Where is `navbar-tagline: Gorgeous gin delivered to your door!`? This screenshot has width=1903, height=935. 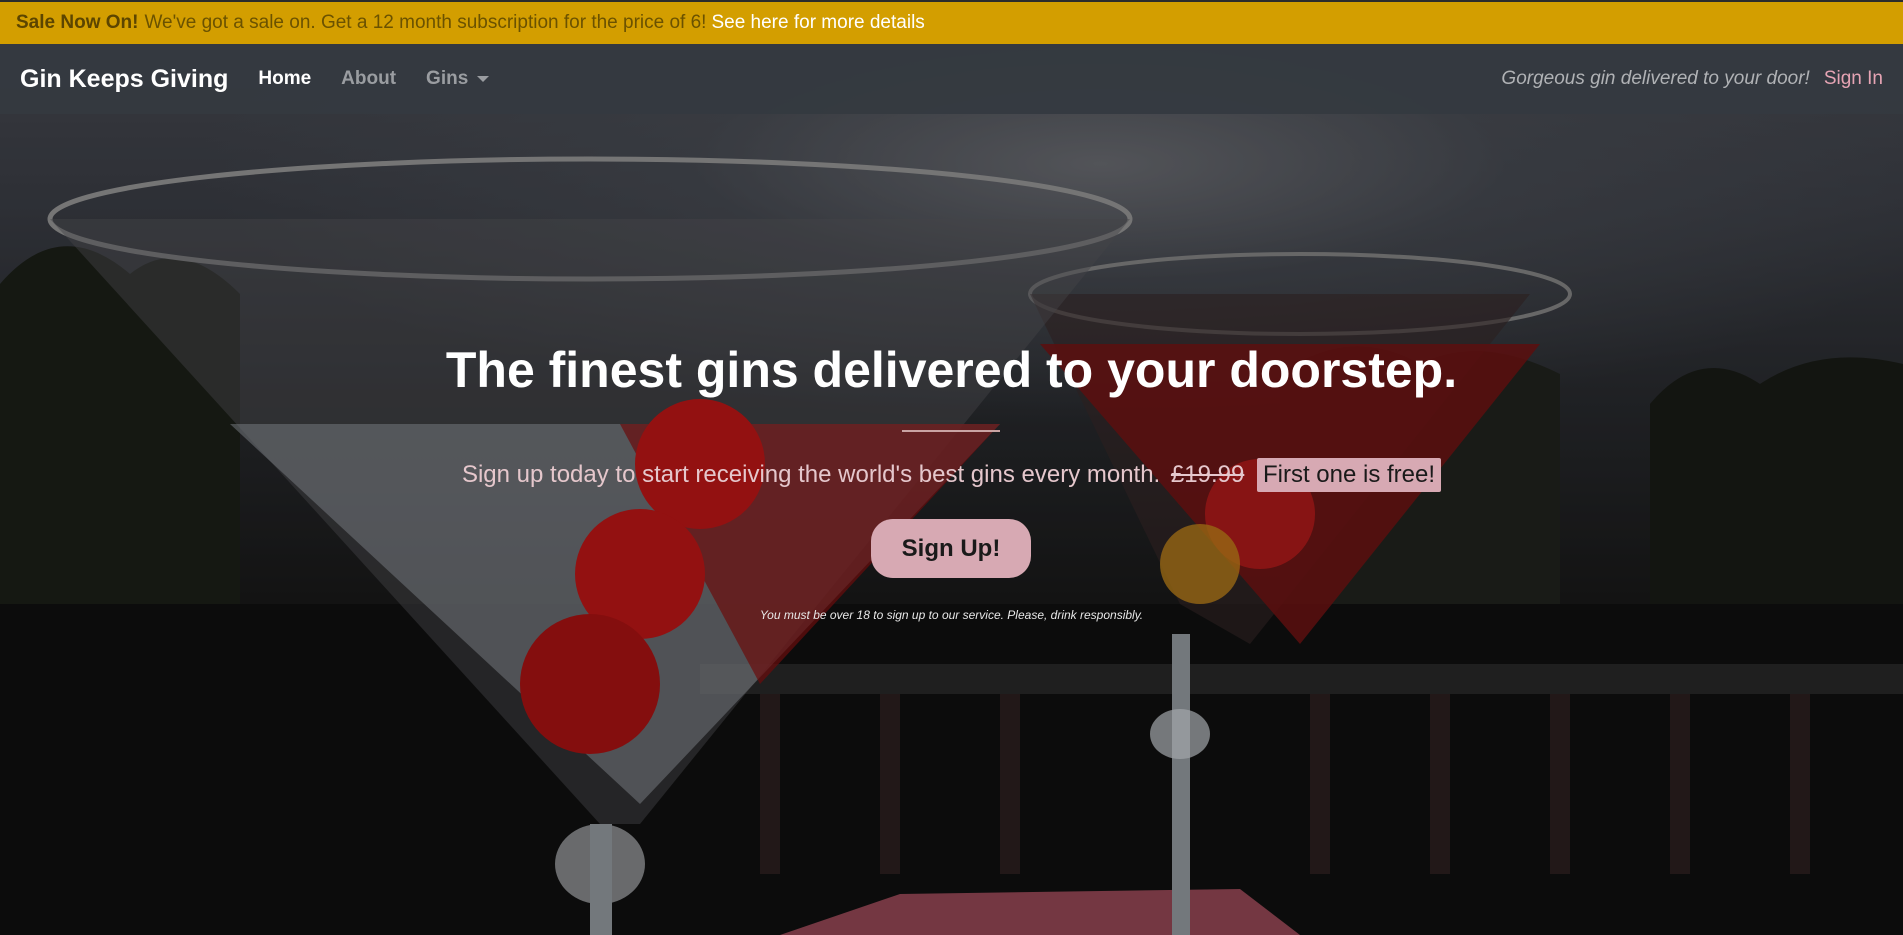 navbar-tagline: Gorgeous gin delivered to your door! is located at coordinates (1655, 78).